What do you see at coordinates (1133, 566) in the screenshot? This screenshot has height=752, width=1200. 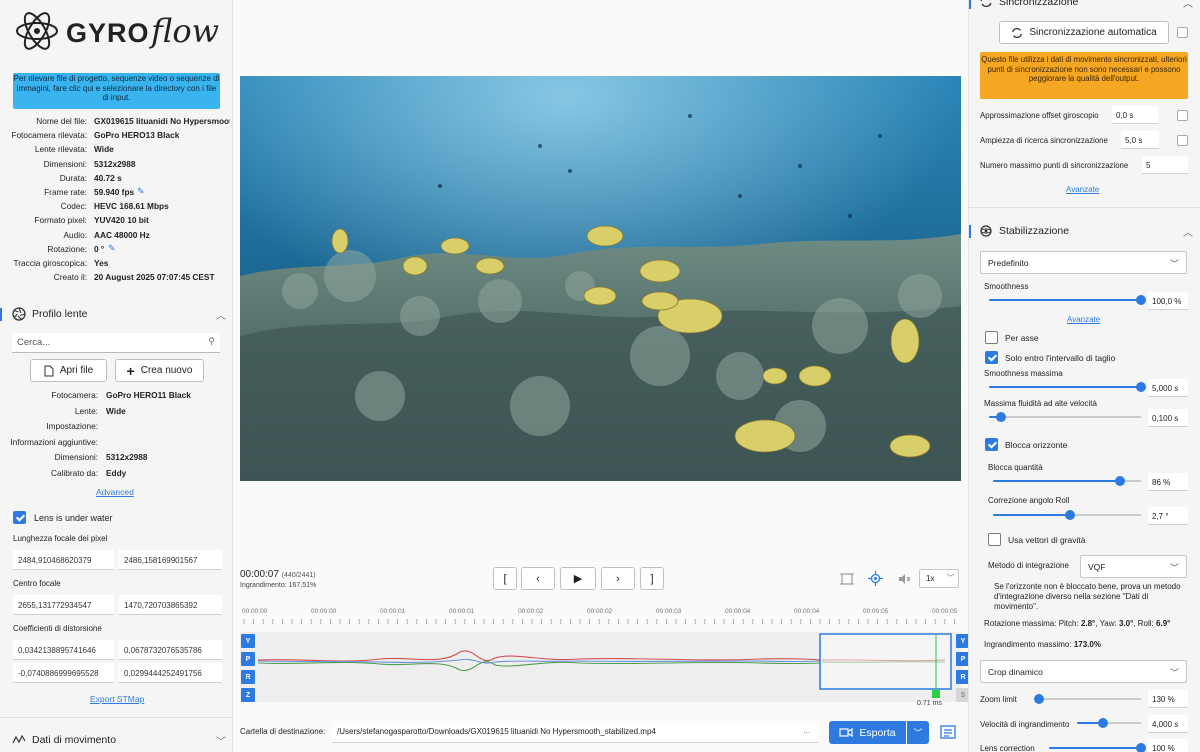 I see `integration-method-select: VQF ﹀` at bounding box center [1133, 566].